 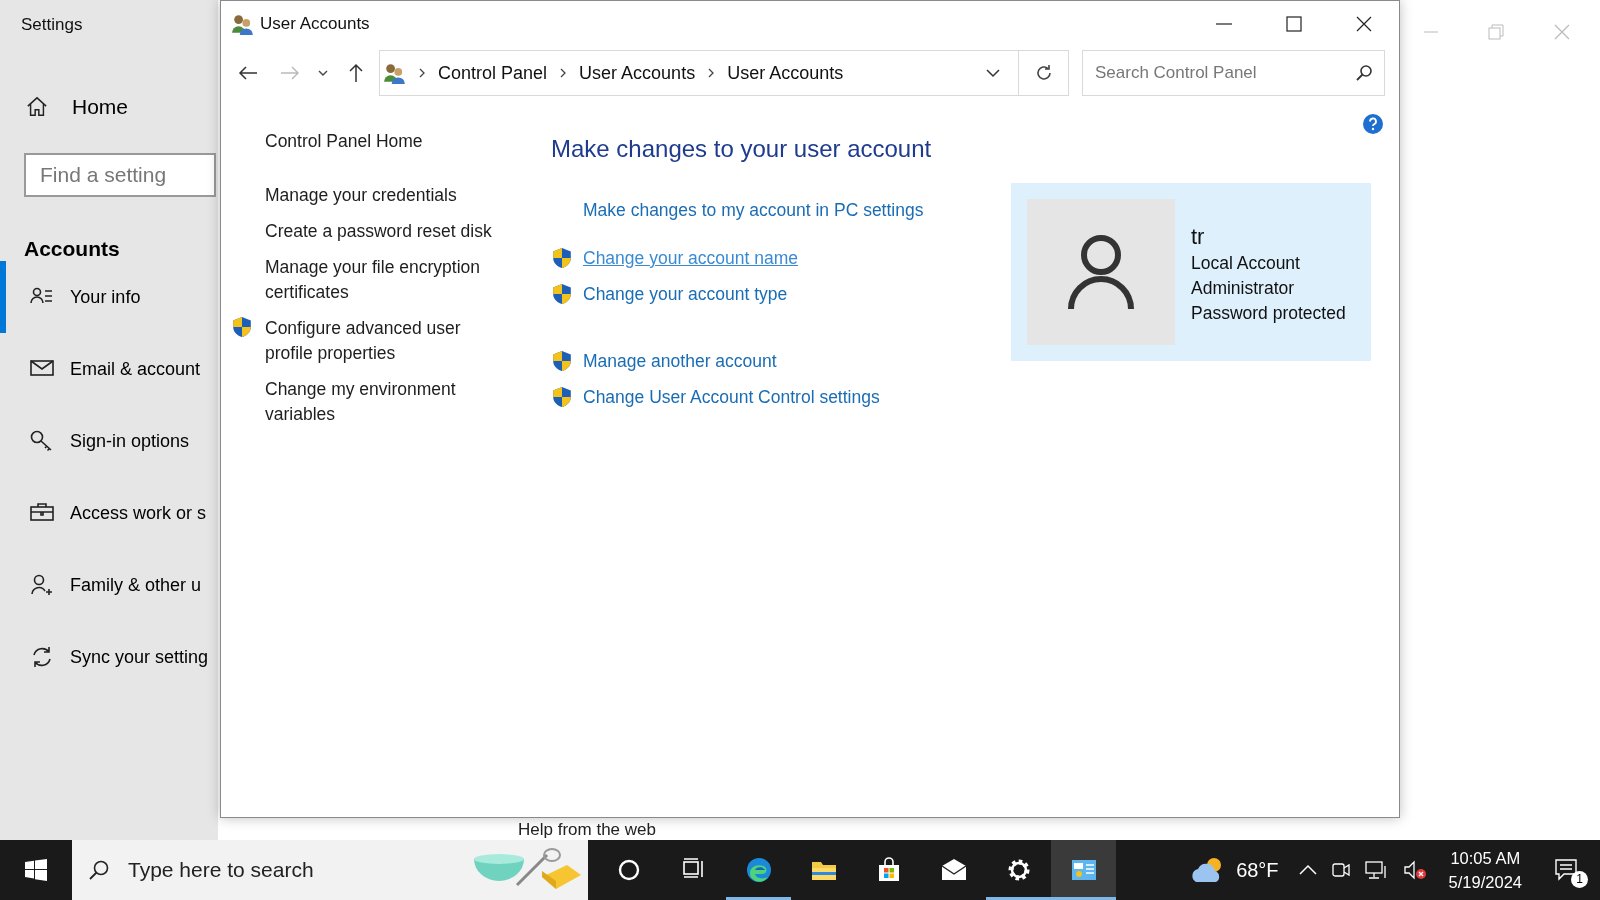 What do you see at coordinates (385, 195) in the screenshot?
I see `sidebar-link: Manage your credentials` at bounding box center [385, 195].